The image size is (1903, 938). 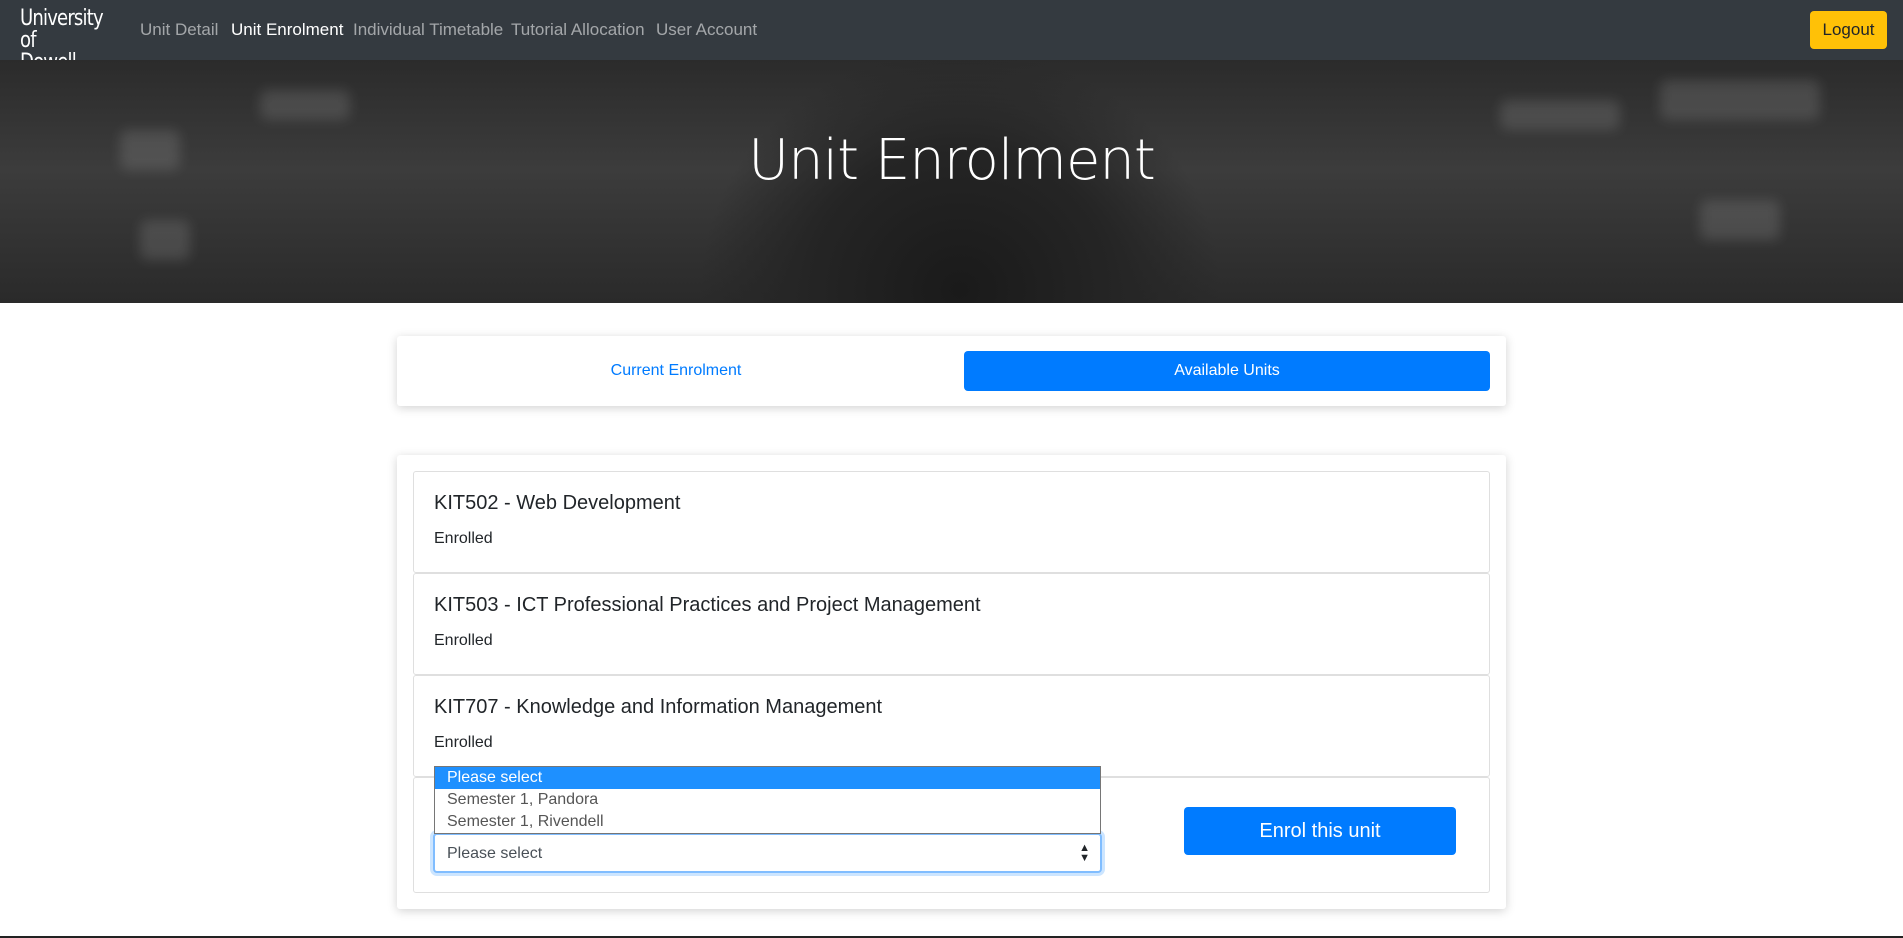 What do you see at coordinates (767, 822) in the screenshot?
I see `select-option: Semester 1, Rivendell` at bounding box center [767, 822].